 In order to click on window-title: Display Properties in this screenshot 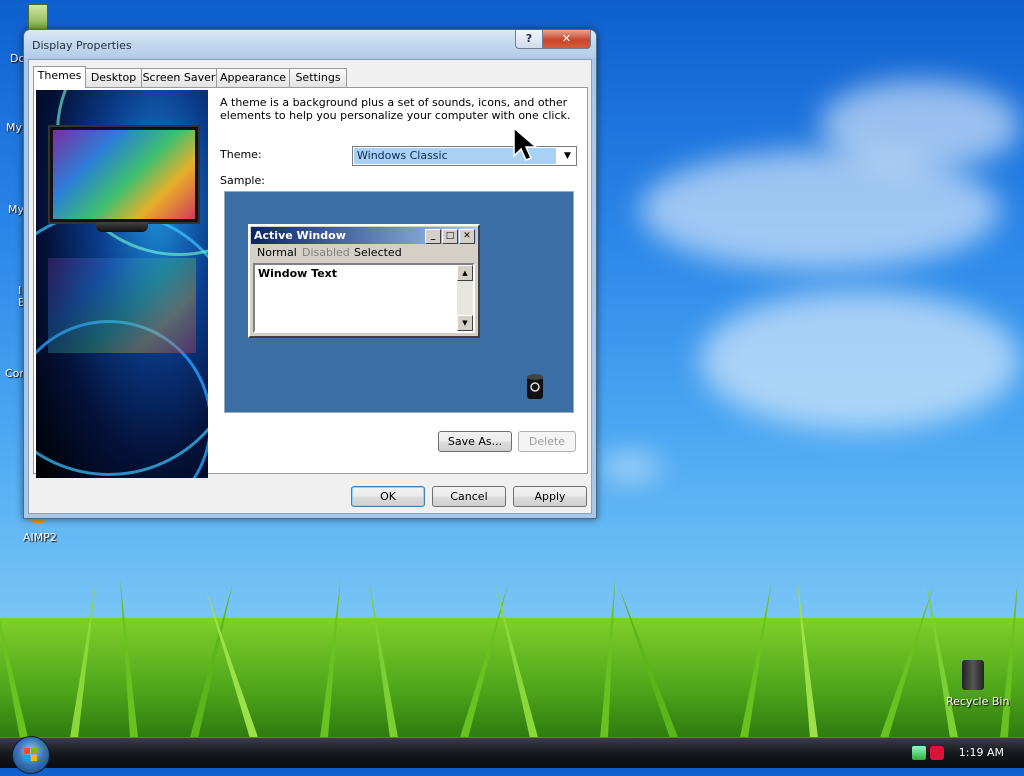, I will do `click(82, 45)`.